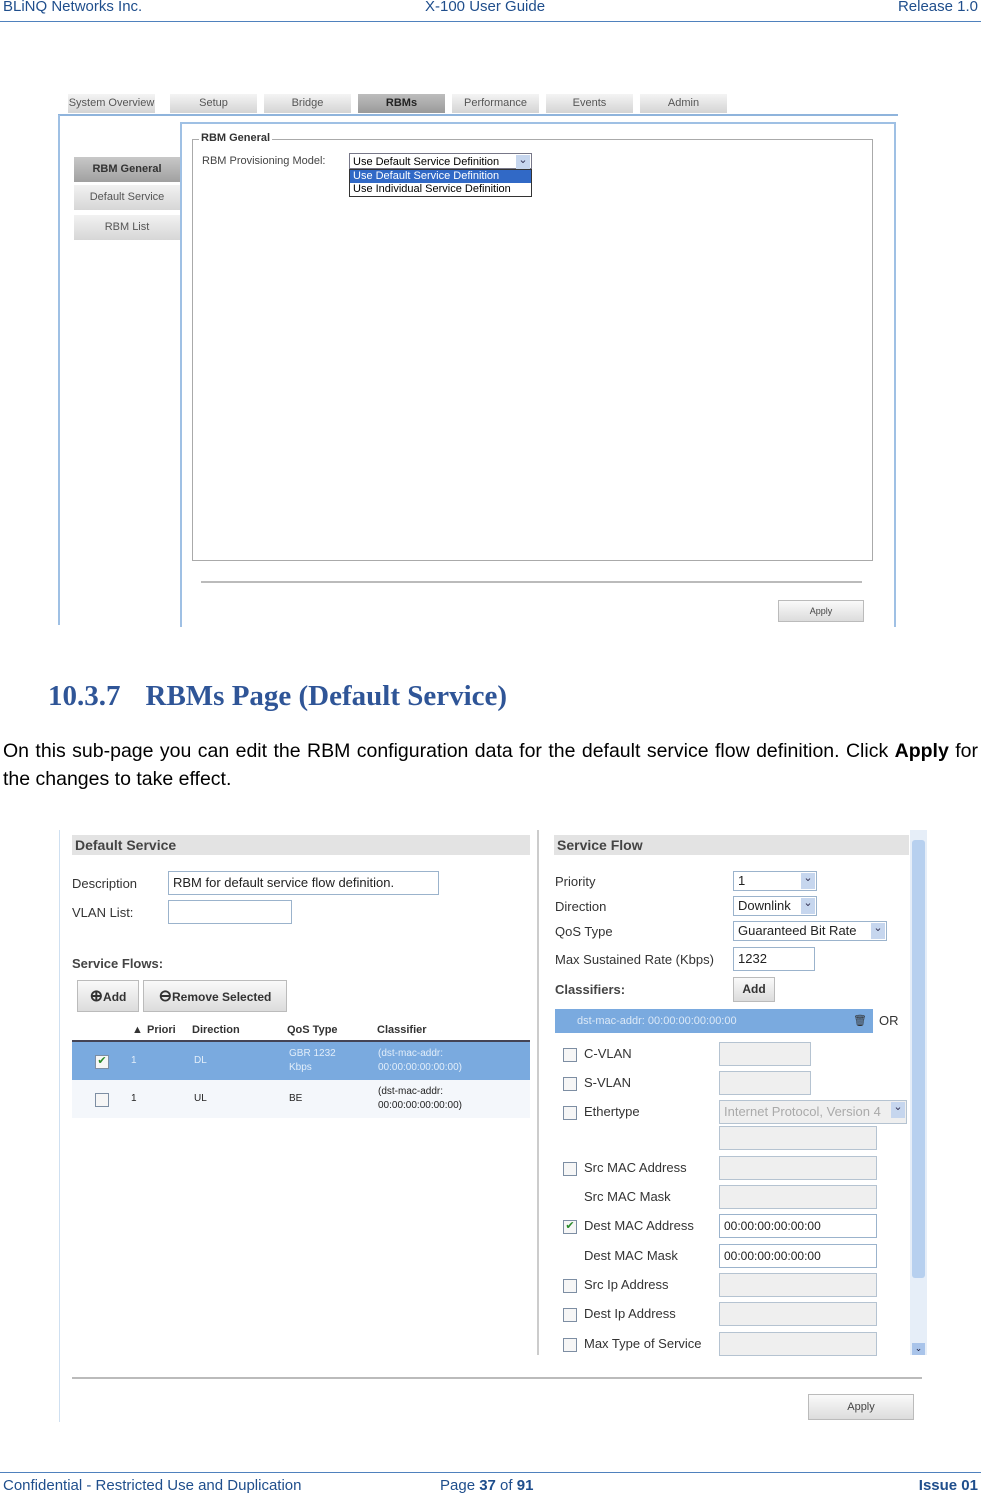 The image size is (981, 1496). I want to click on or-label: OR, so click(889, 1020).